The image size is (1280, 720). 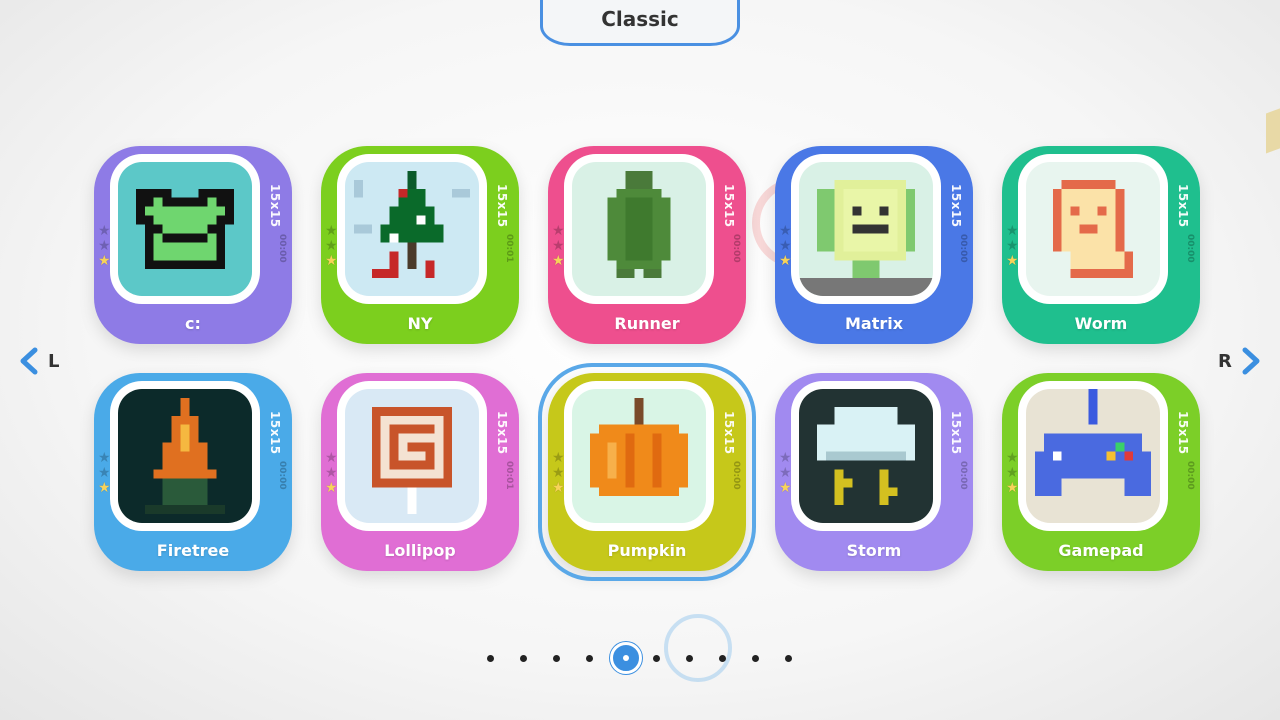 I want to click on puzzle-card: ★ ★ ★ 15x15 00:00 Runner, so click(x=647, y=245).